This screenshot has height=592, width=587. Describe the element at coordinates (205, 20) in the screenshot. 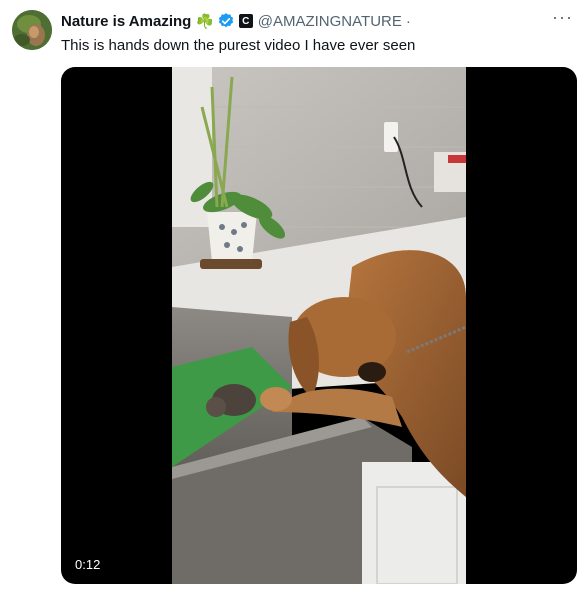

I see `clover-emoji: ☘️` at that location.